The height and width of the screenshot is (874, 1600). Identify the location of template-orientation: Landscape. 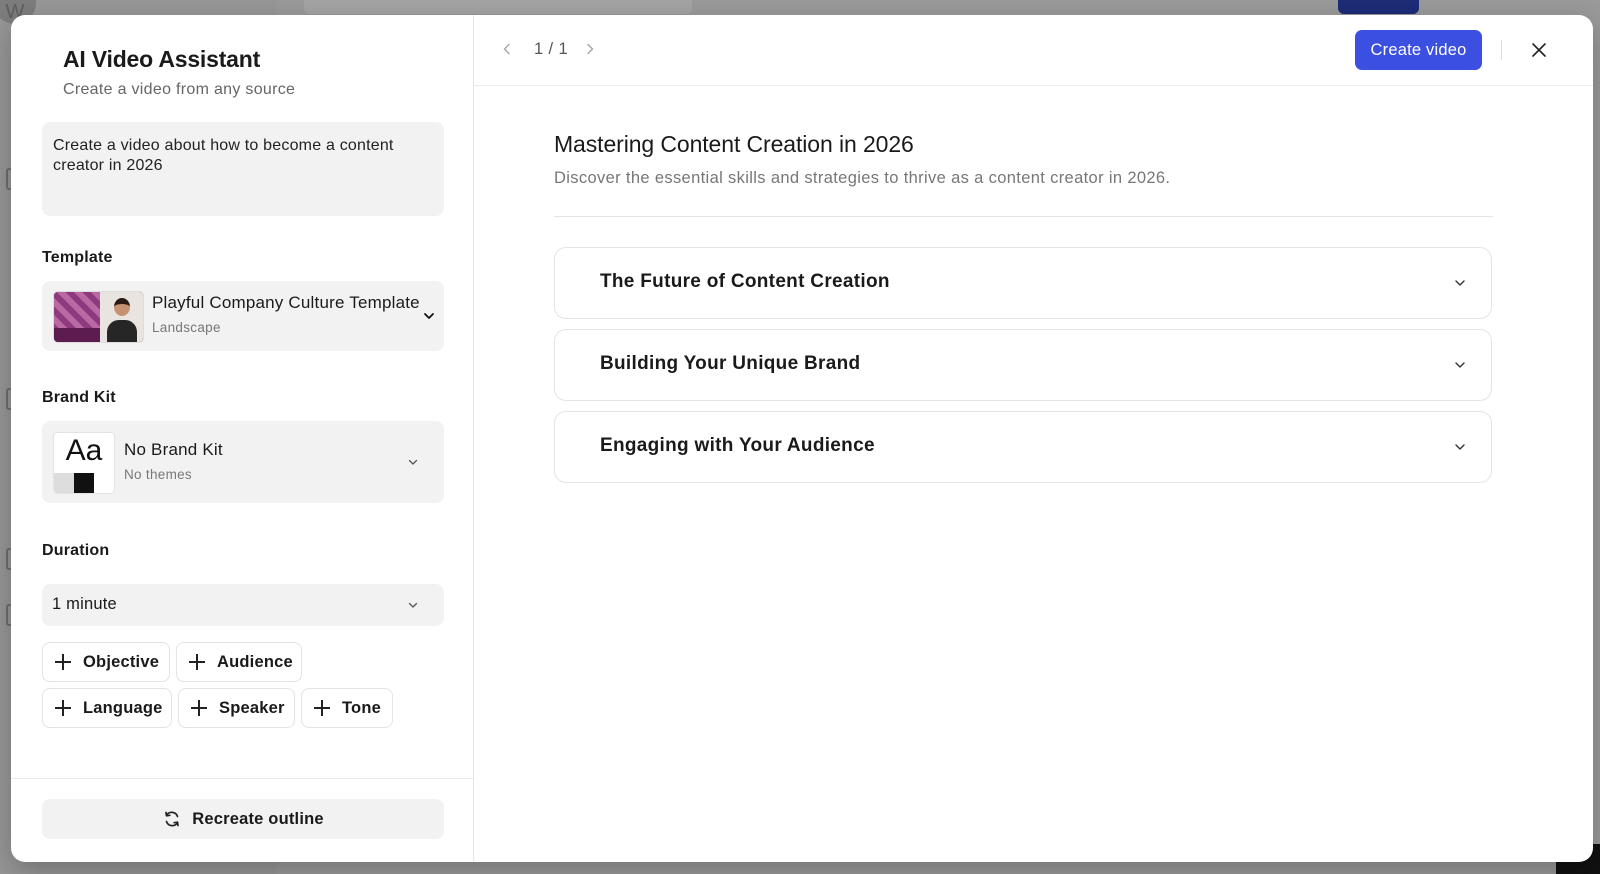
(186, 327).